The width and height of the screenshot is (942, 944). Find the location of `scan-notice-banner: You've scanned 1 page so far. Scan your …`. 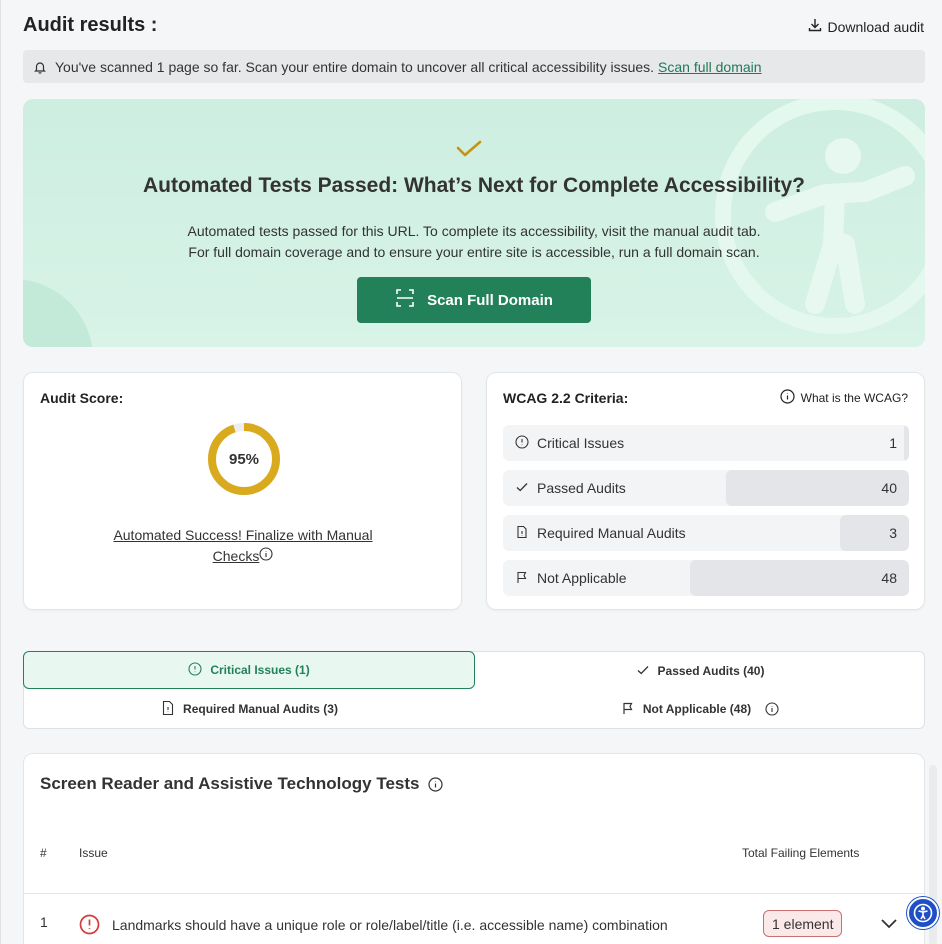

scan-notice-banner: You've scanned 1 page so far. Scan your … is located at coordinates (474, 66).